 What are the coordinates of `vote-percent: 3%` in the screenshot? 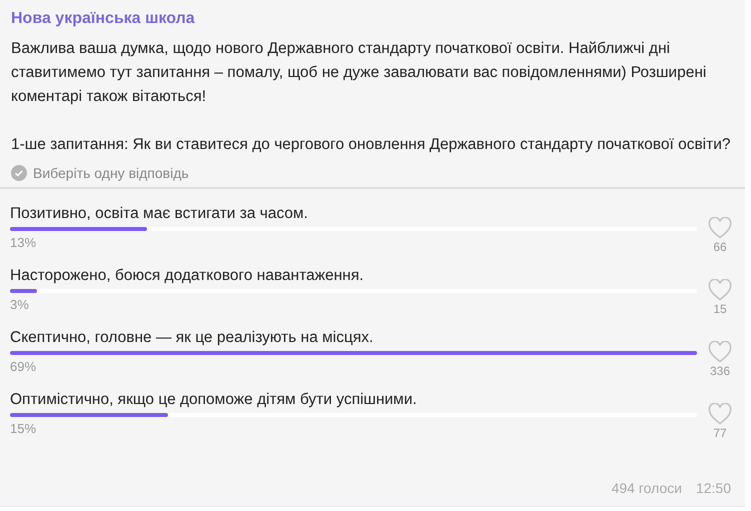 It's located at (20, 304).